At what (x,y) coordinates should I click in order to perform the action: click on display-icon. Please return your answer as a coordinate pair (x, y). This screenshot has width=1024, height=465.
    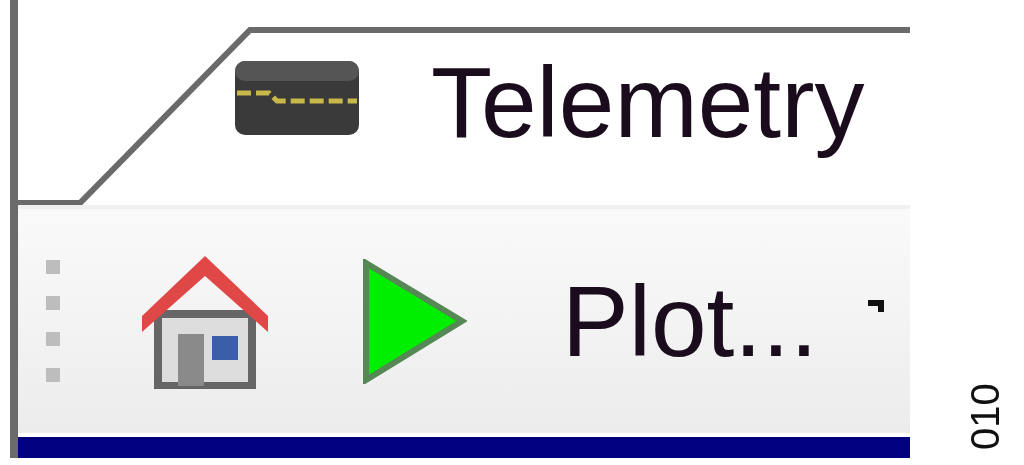
    Looking at the image, I should click on (297, 97).